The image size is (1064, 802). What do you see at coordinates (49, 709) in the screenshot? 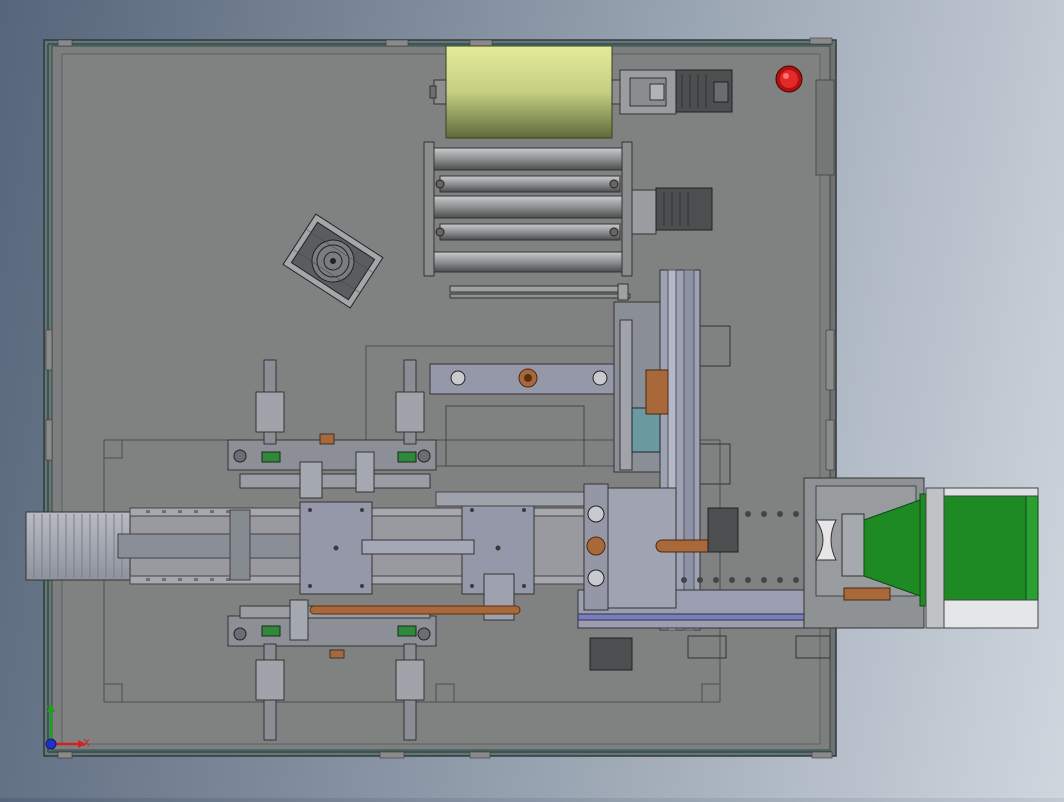
I see `triad-y-label: Y` at bounding box center [49, 709].